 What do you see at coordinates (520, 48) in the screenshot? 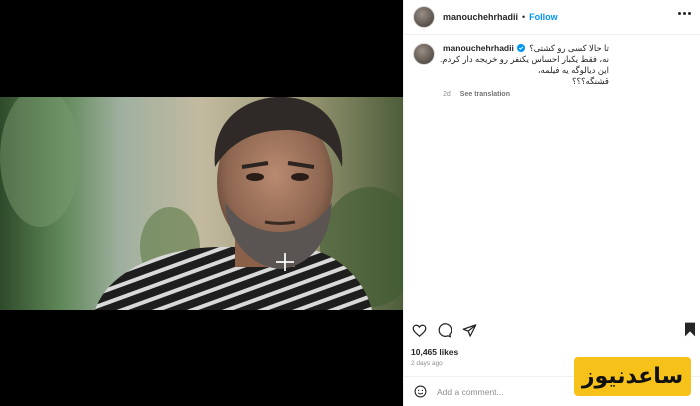
I see `verified-icon` at bounding box center [520, 48].